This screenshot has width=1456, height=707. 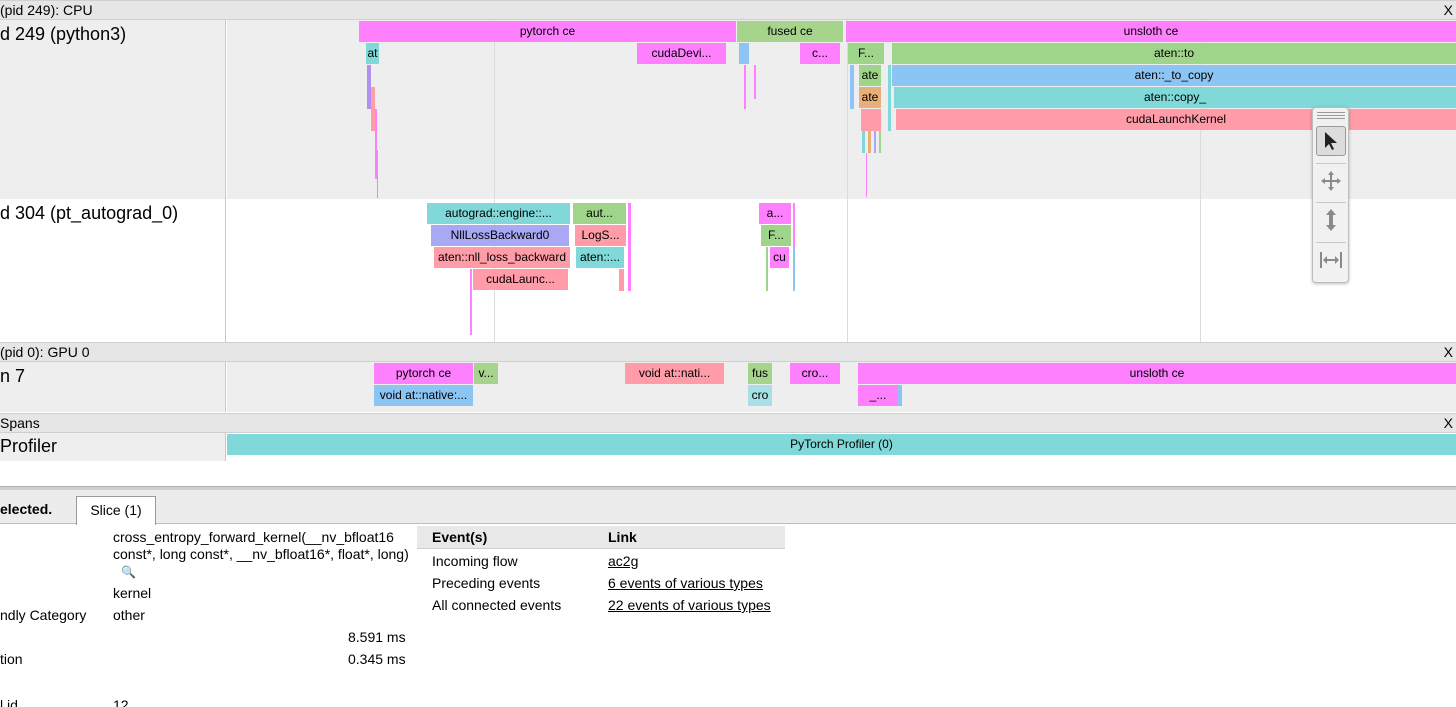 I want to click on slice-pytorch-ce: pytorch ce, so click(x=547, y=31).